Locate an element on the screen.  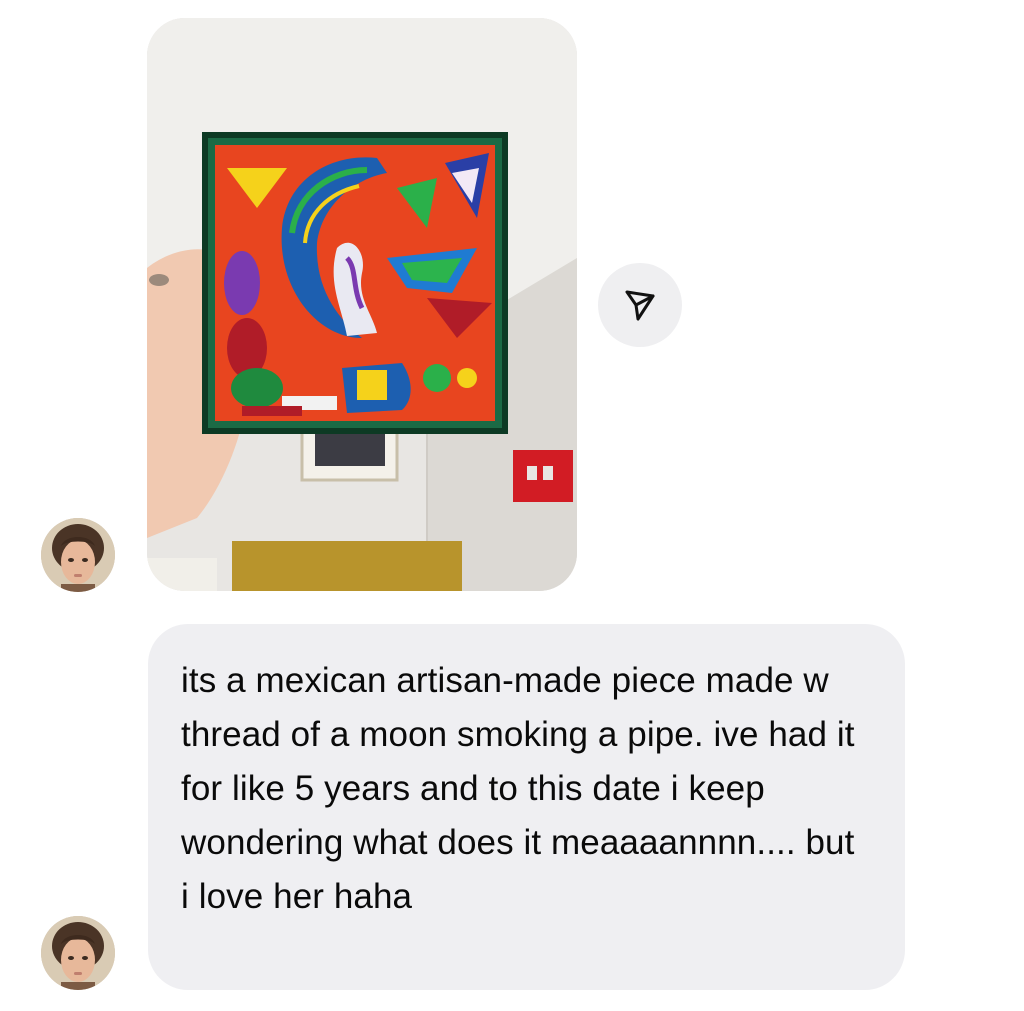
paper-plane-icon is located at coordinates (640, 305).